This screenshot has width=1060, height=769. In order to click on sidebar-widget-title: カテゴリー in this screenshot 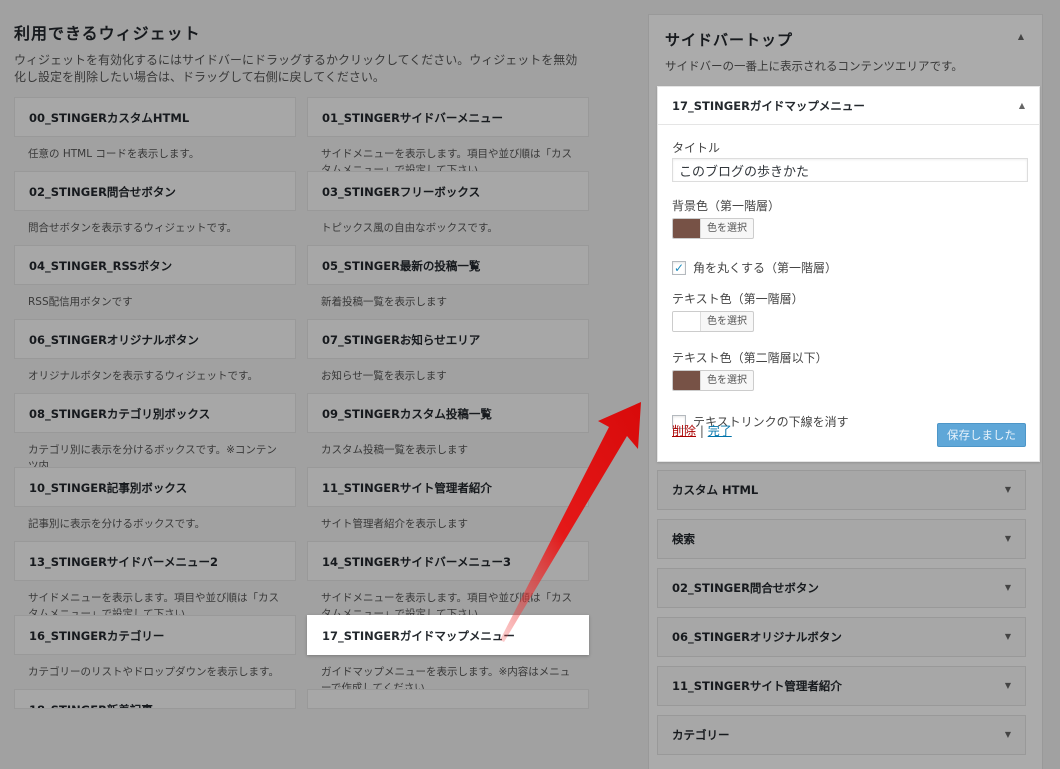, I will do `click(701, 735)`.